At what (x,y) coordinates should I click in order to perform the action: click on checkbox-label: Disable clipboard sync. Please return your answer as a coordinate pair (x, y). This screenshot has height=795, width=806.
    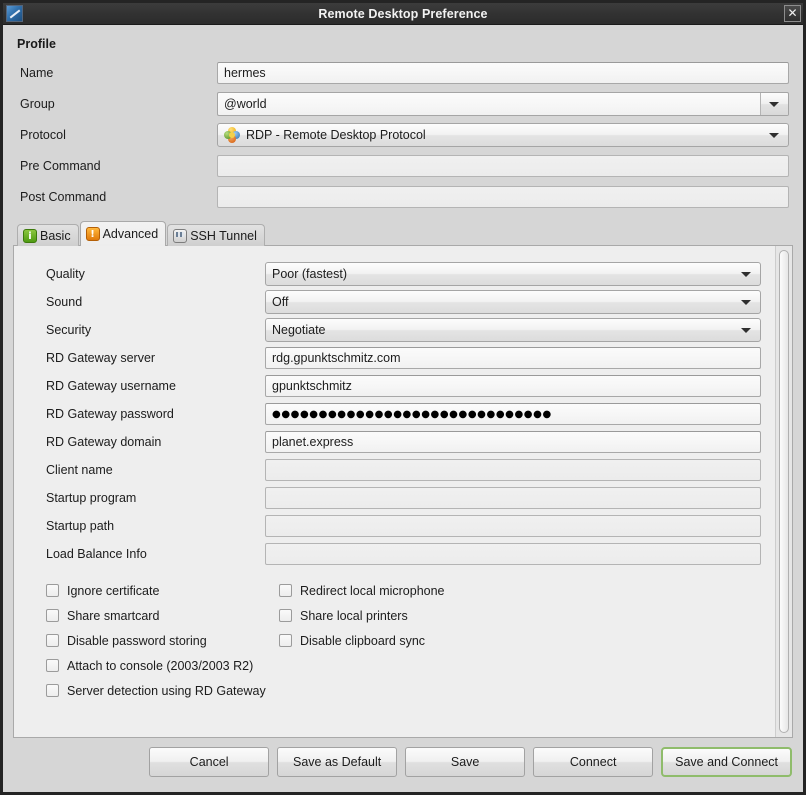
    Looking at the image, I should click on (363, 640).